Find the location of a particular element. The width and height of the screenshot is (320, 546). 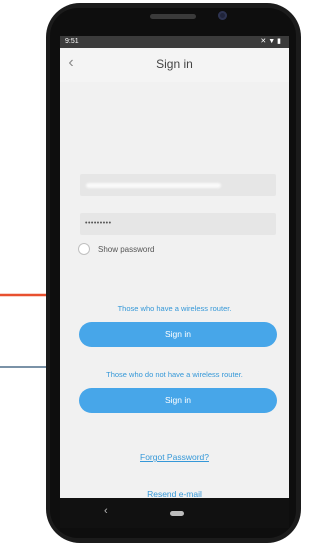

password-value: ••••••••• is located at coordinates (98, 223).